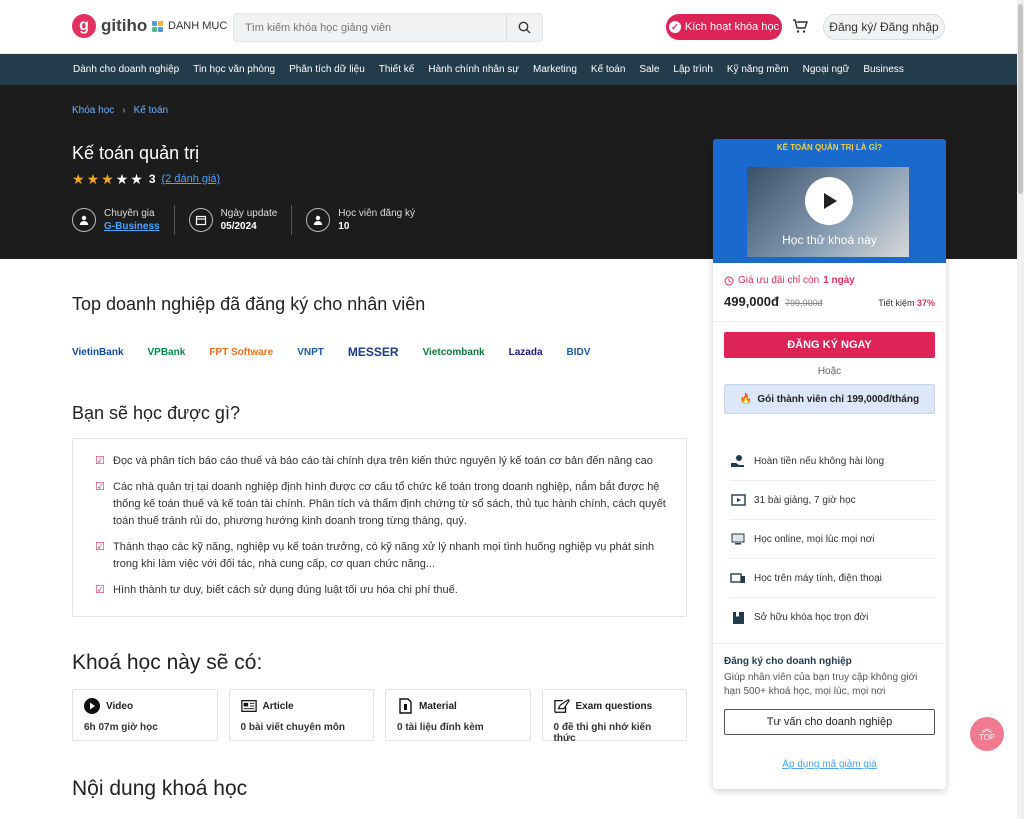 The height and width of the screenshot is (819, 1024). I want to click on nav-item: Thiết kế, so click(397, 69).